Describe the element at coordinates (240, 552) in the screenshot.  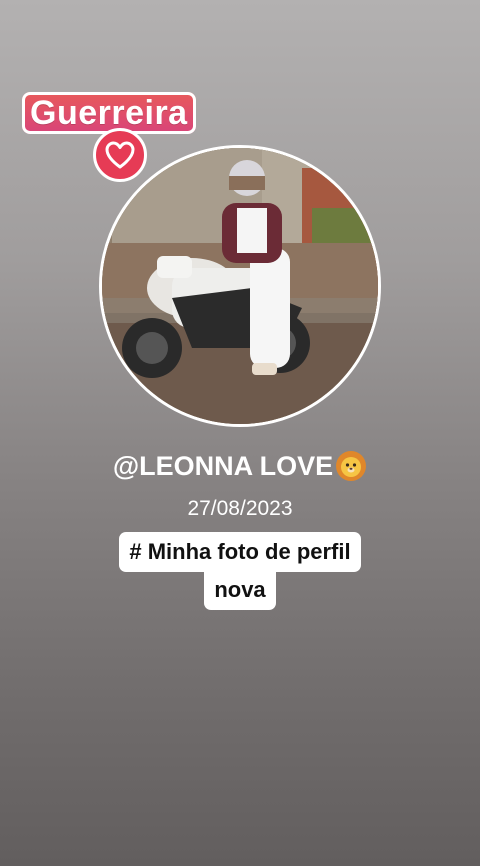
I see `caption-line-1: # Minha foto de perfil` at that location.